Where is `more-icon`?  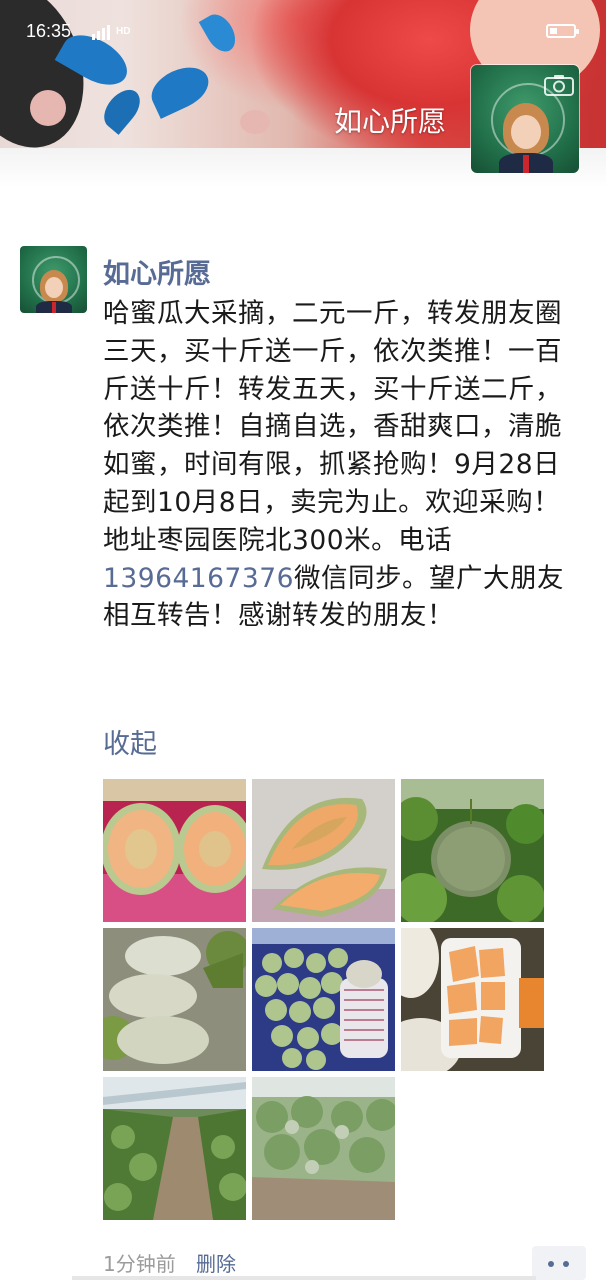 more-icon is located at coordinates (559, 1263).